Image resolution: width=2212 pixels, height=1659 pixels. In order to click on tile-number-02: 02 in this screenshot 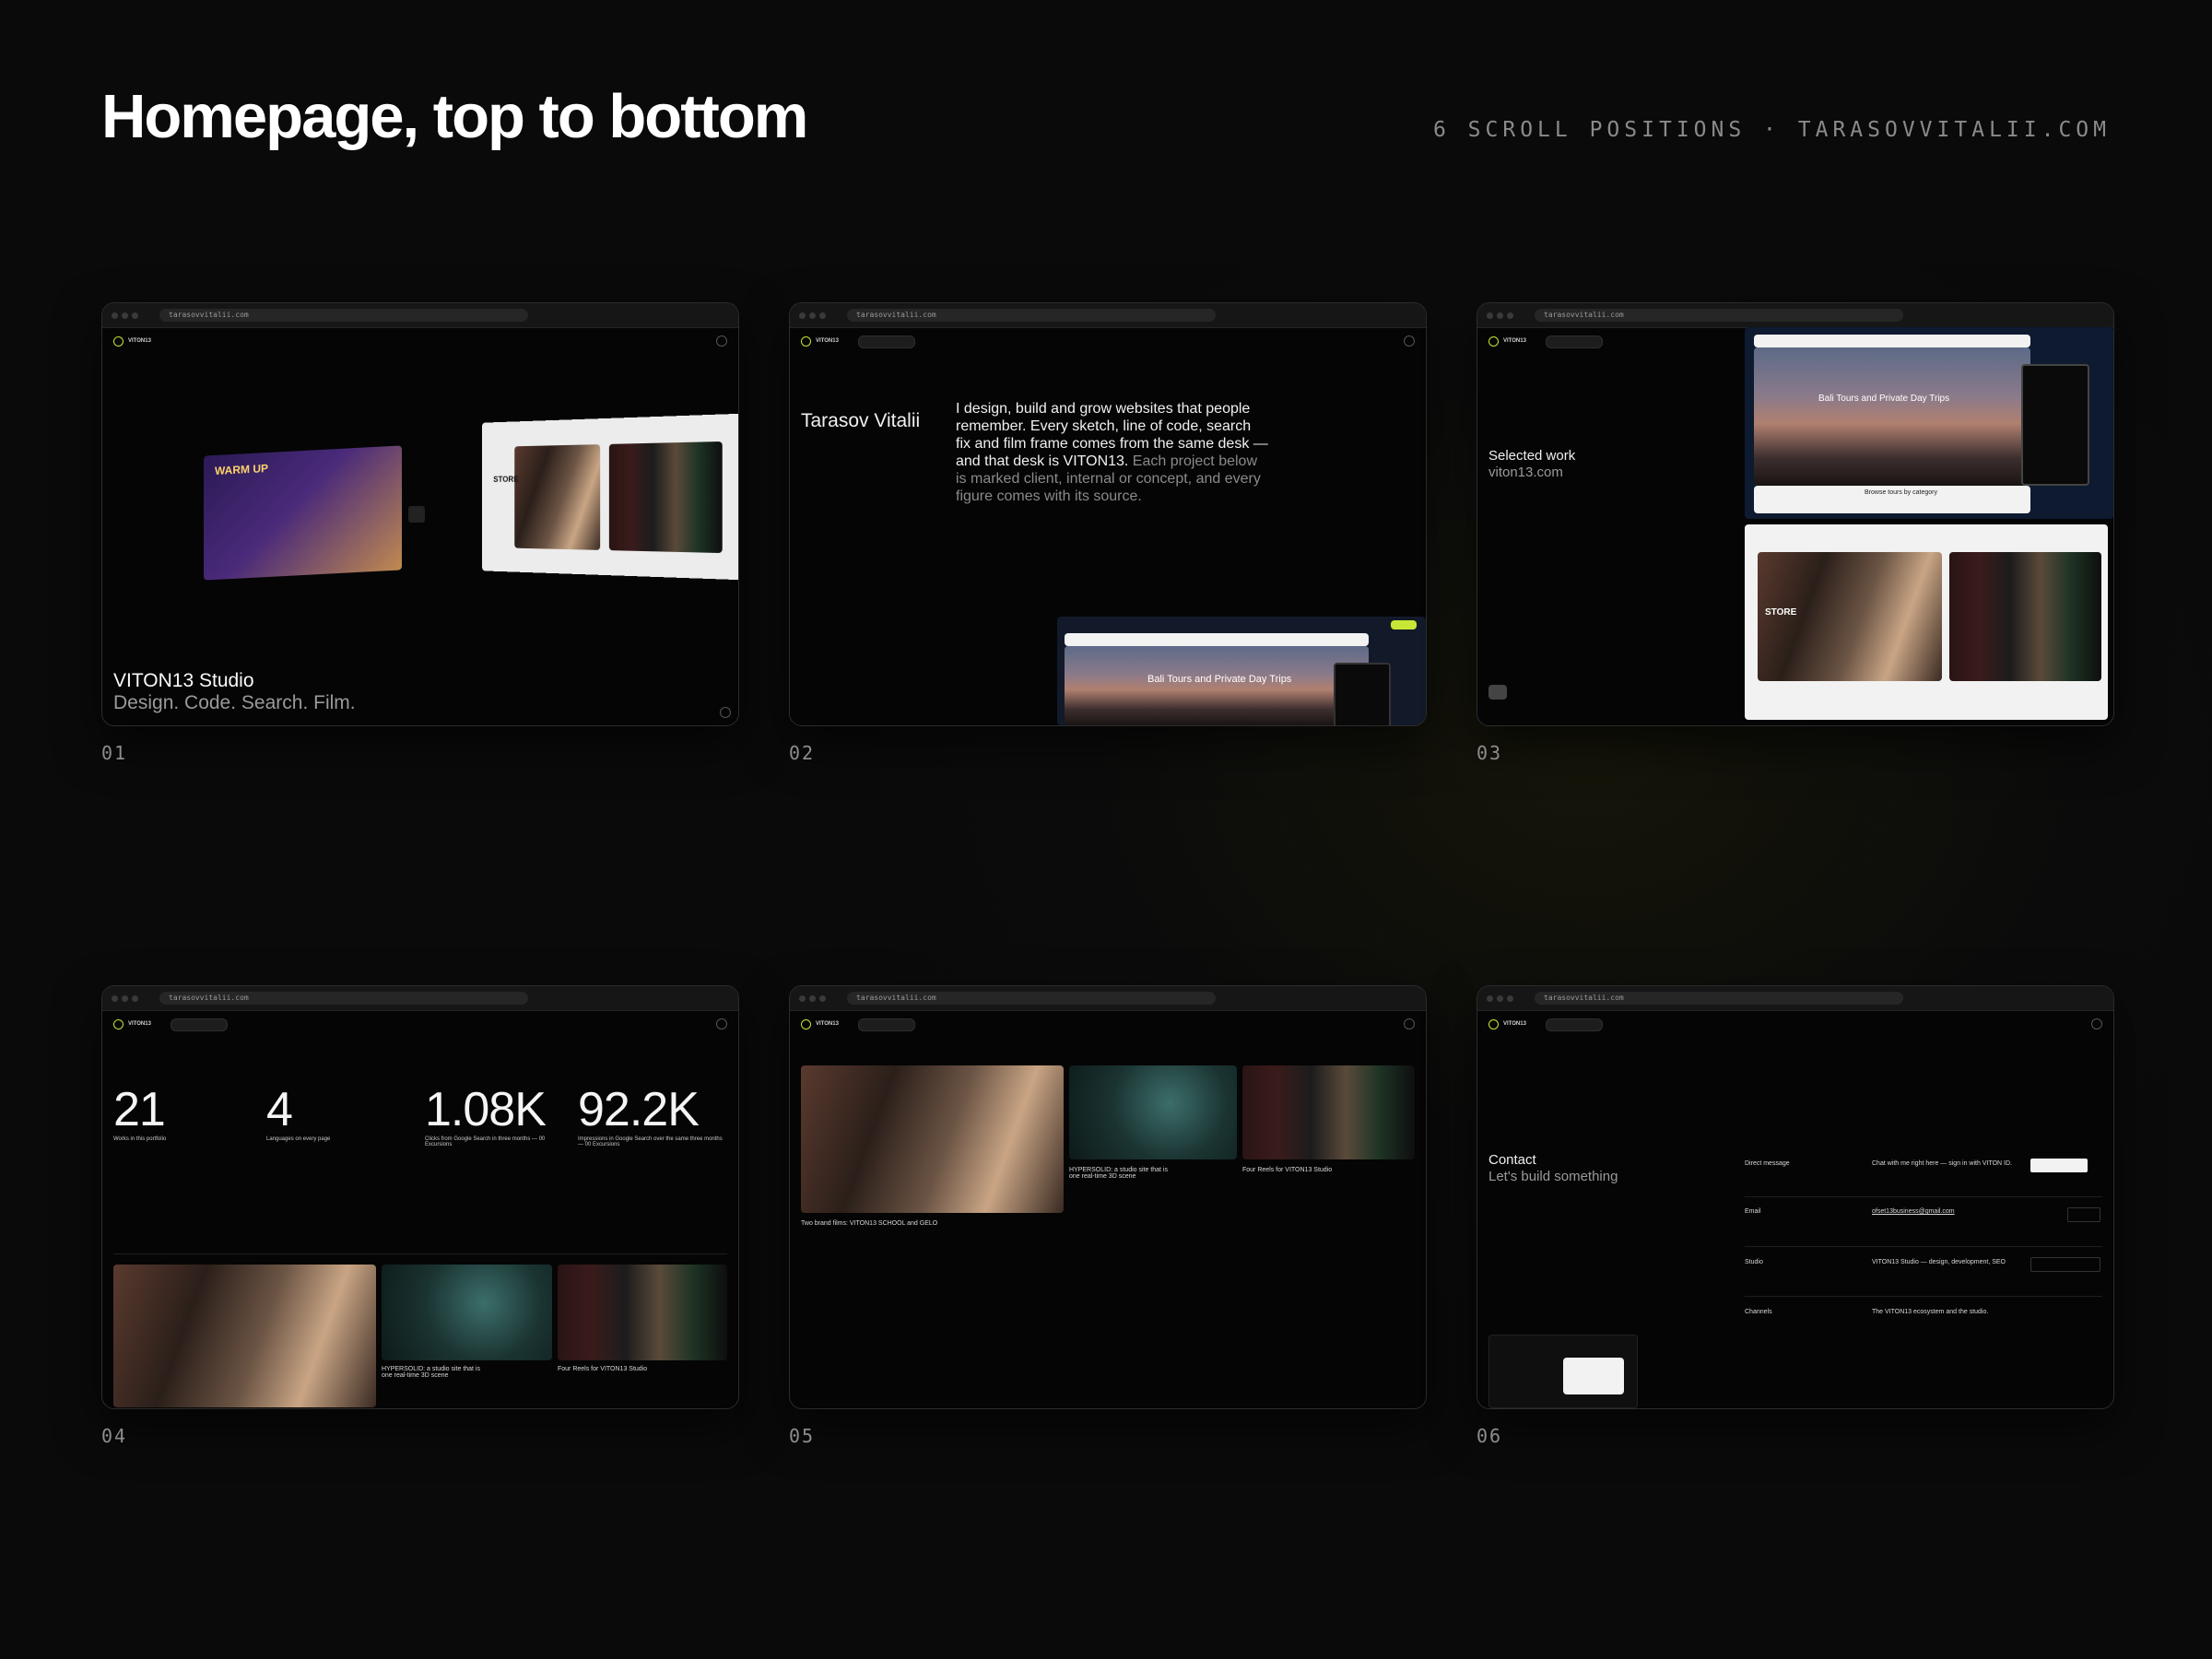, I will do `click(802, 753)`.